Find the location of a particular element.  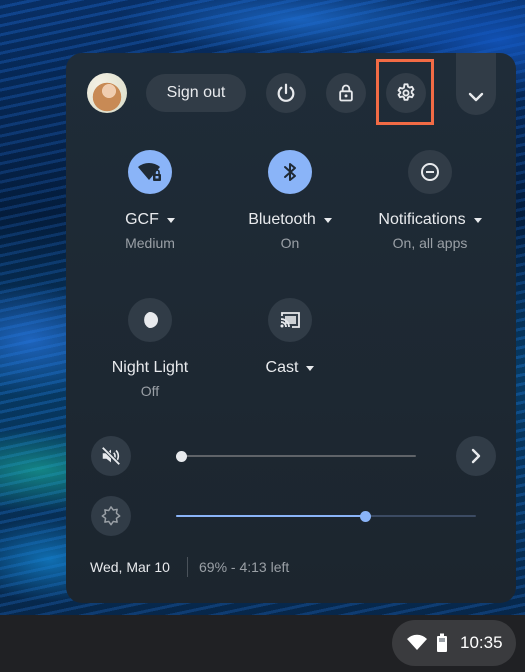

tile-bluetooth: Bluetooth On is located at coordinates (290, 200).